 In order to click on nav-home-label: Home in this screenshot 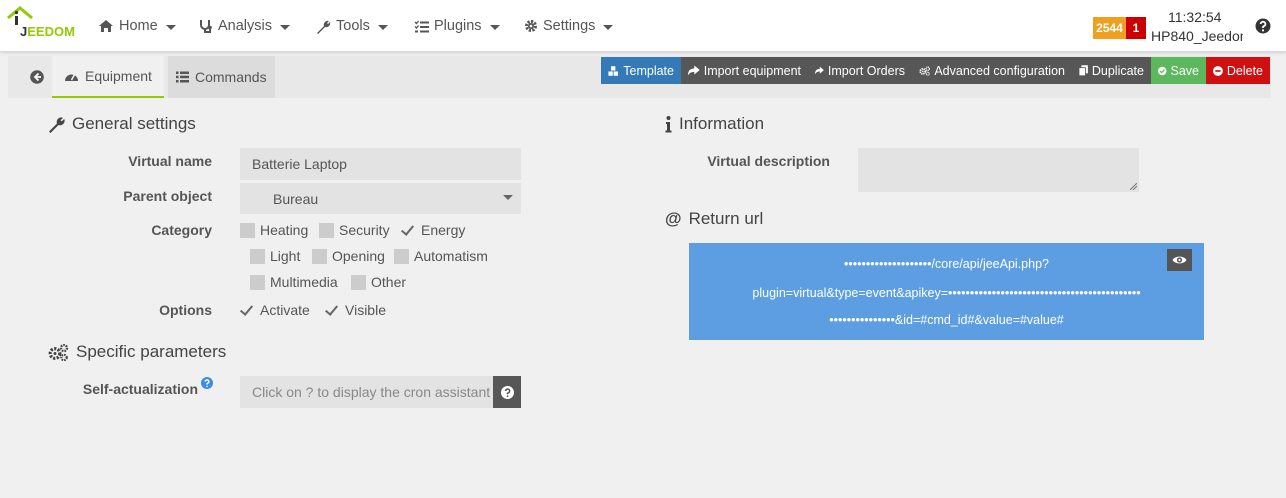, I will do `click(138, 26)`.